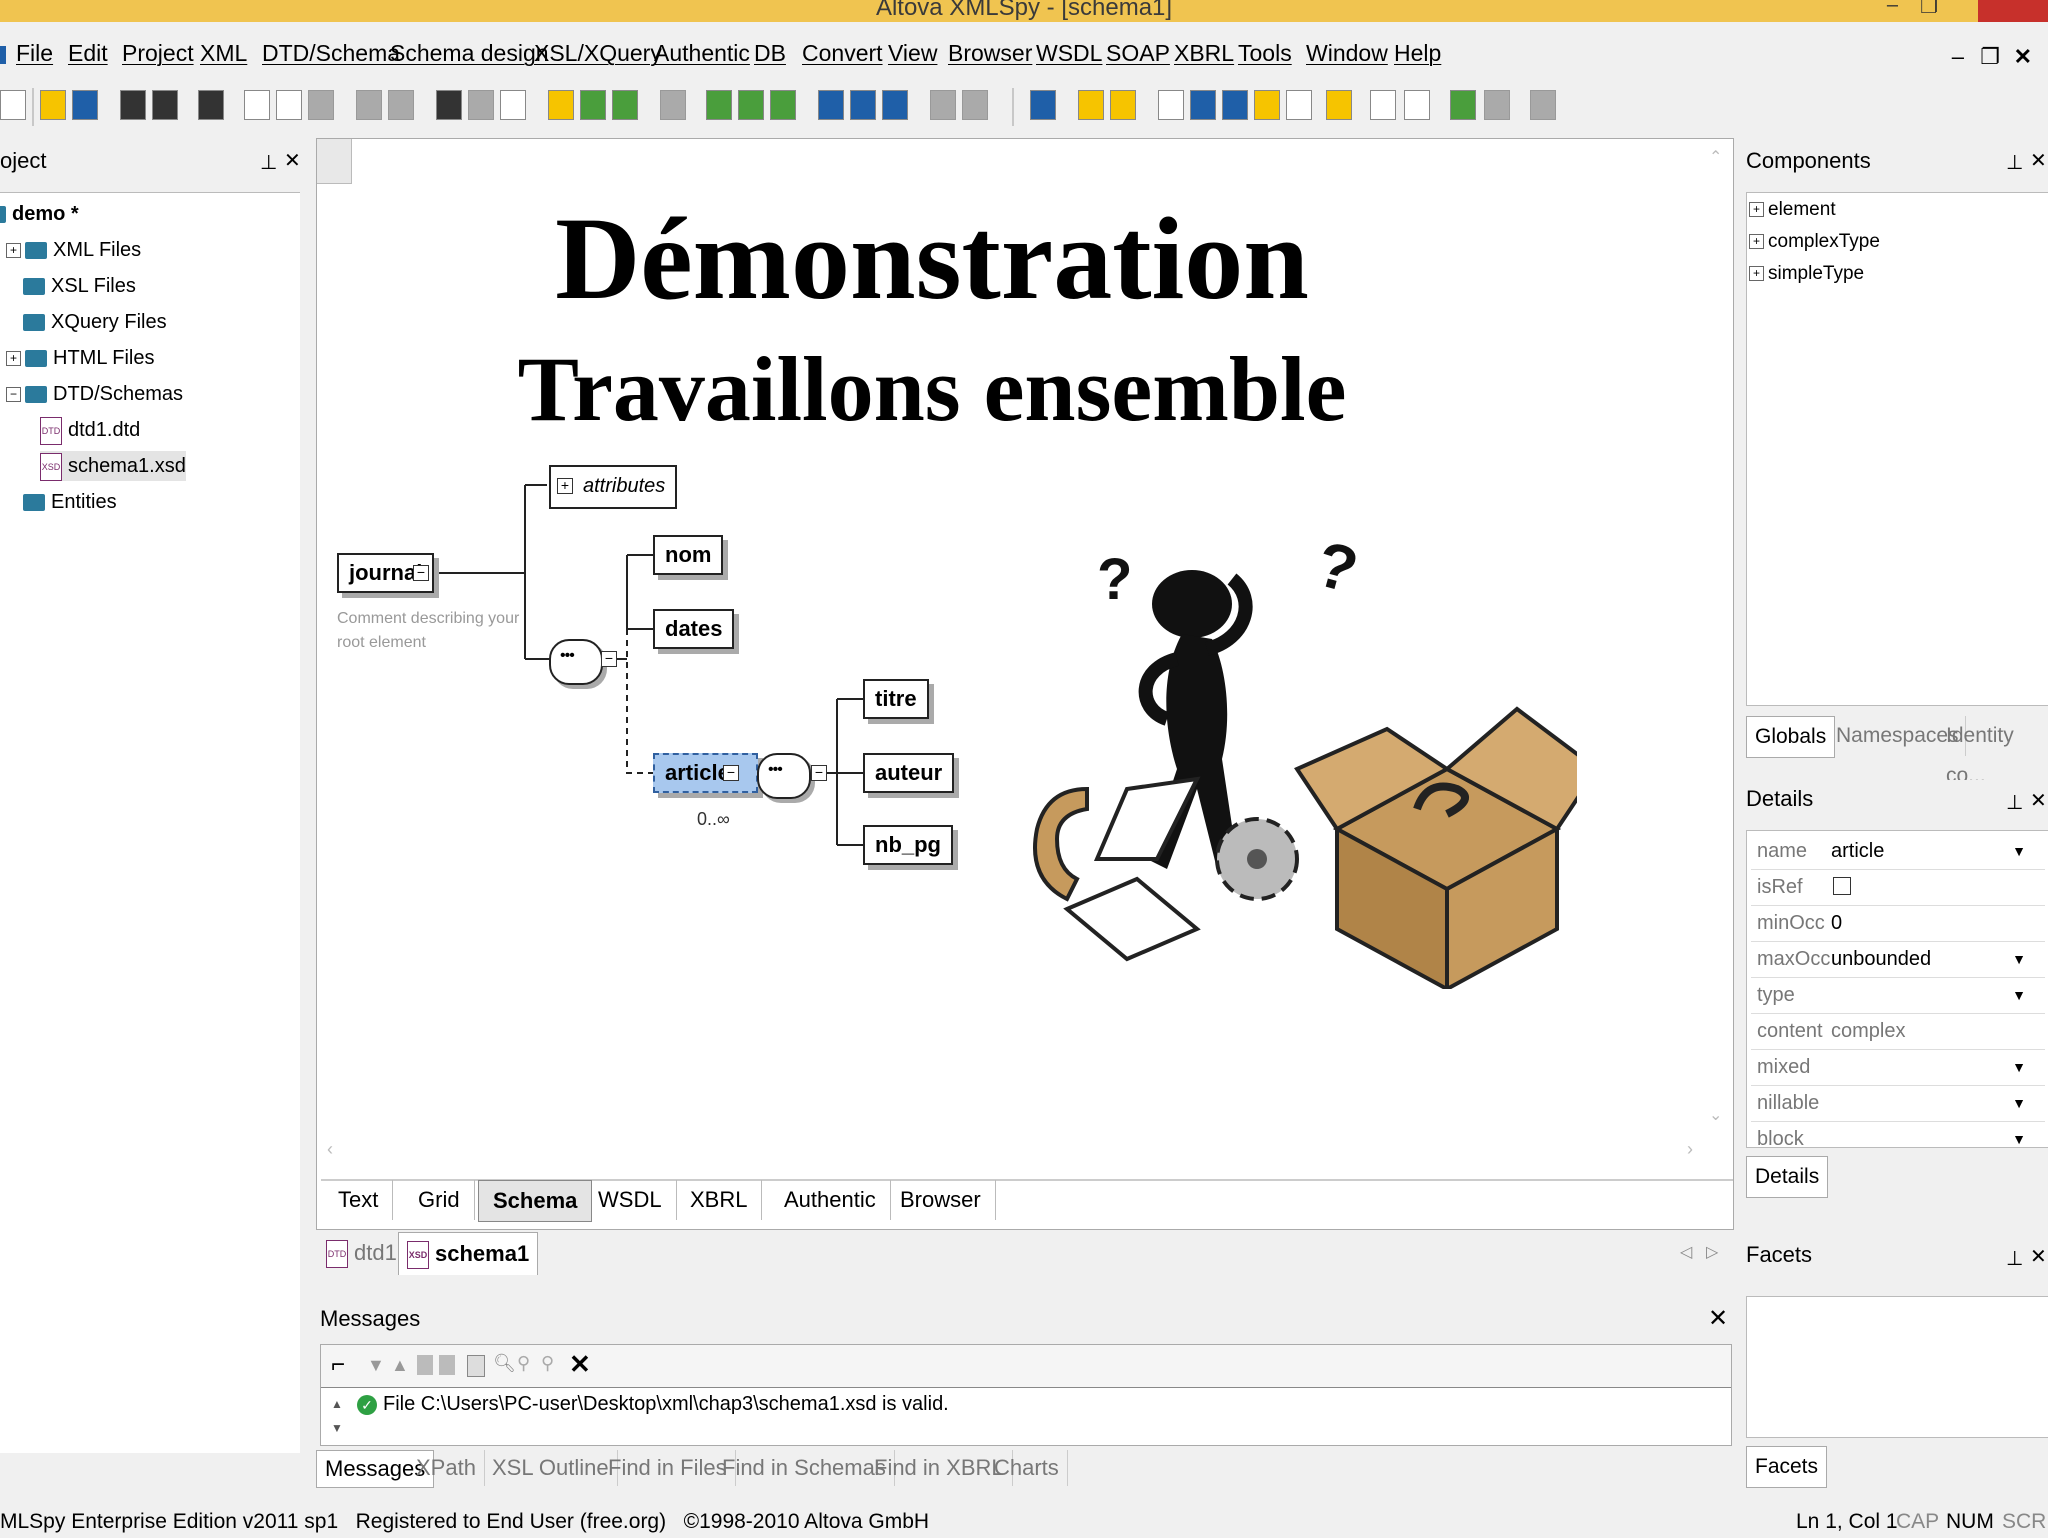 This screenshot has width=2048, height=1538. Describe the element at coordinates (401, 105) in the screenshot. I see `redo-icon` at that location.